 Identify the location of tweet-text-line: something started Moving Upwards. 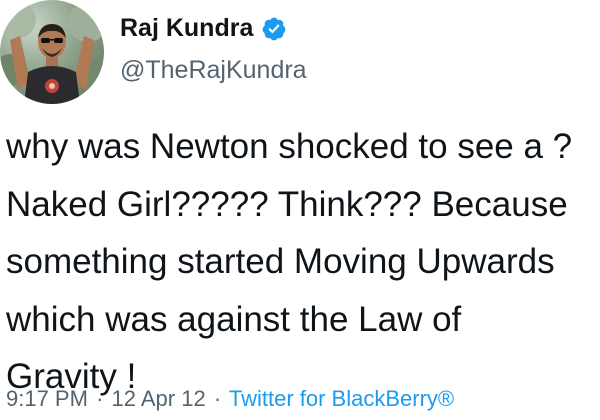
(280, 261).